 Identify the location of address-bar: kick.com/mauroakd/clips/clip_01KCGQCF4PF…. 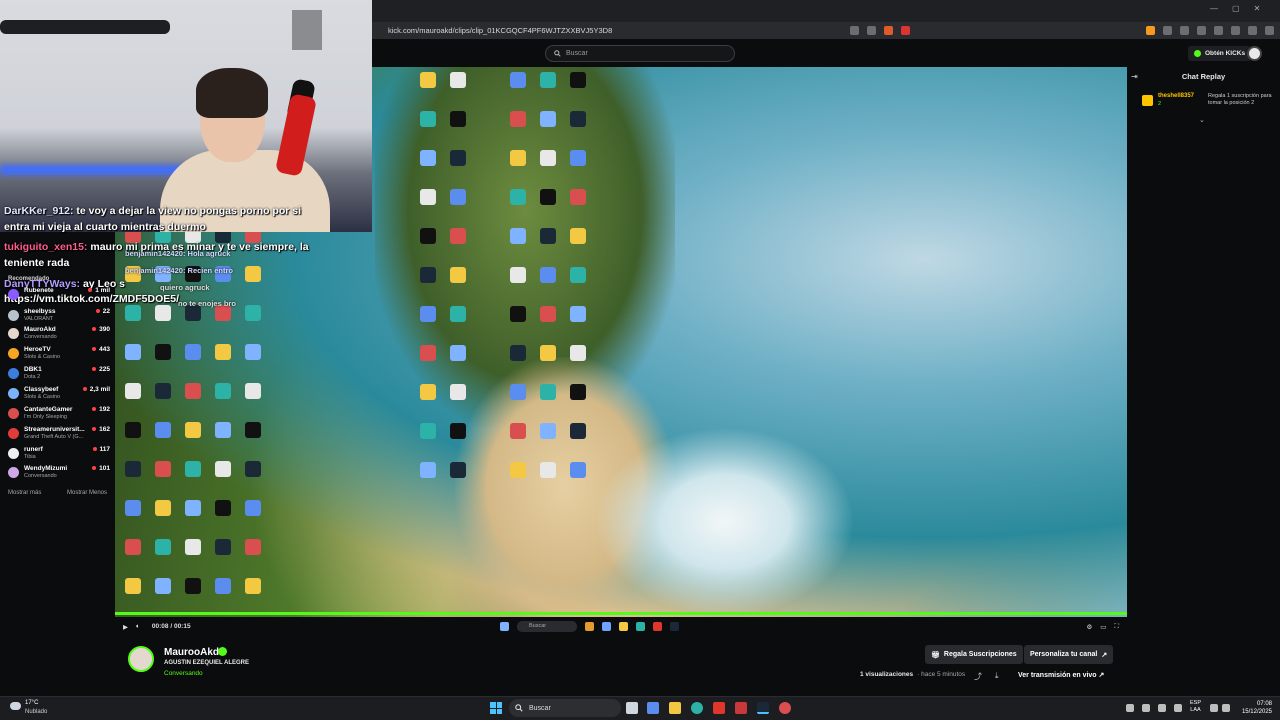
(826, 30).